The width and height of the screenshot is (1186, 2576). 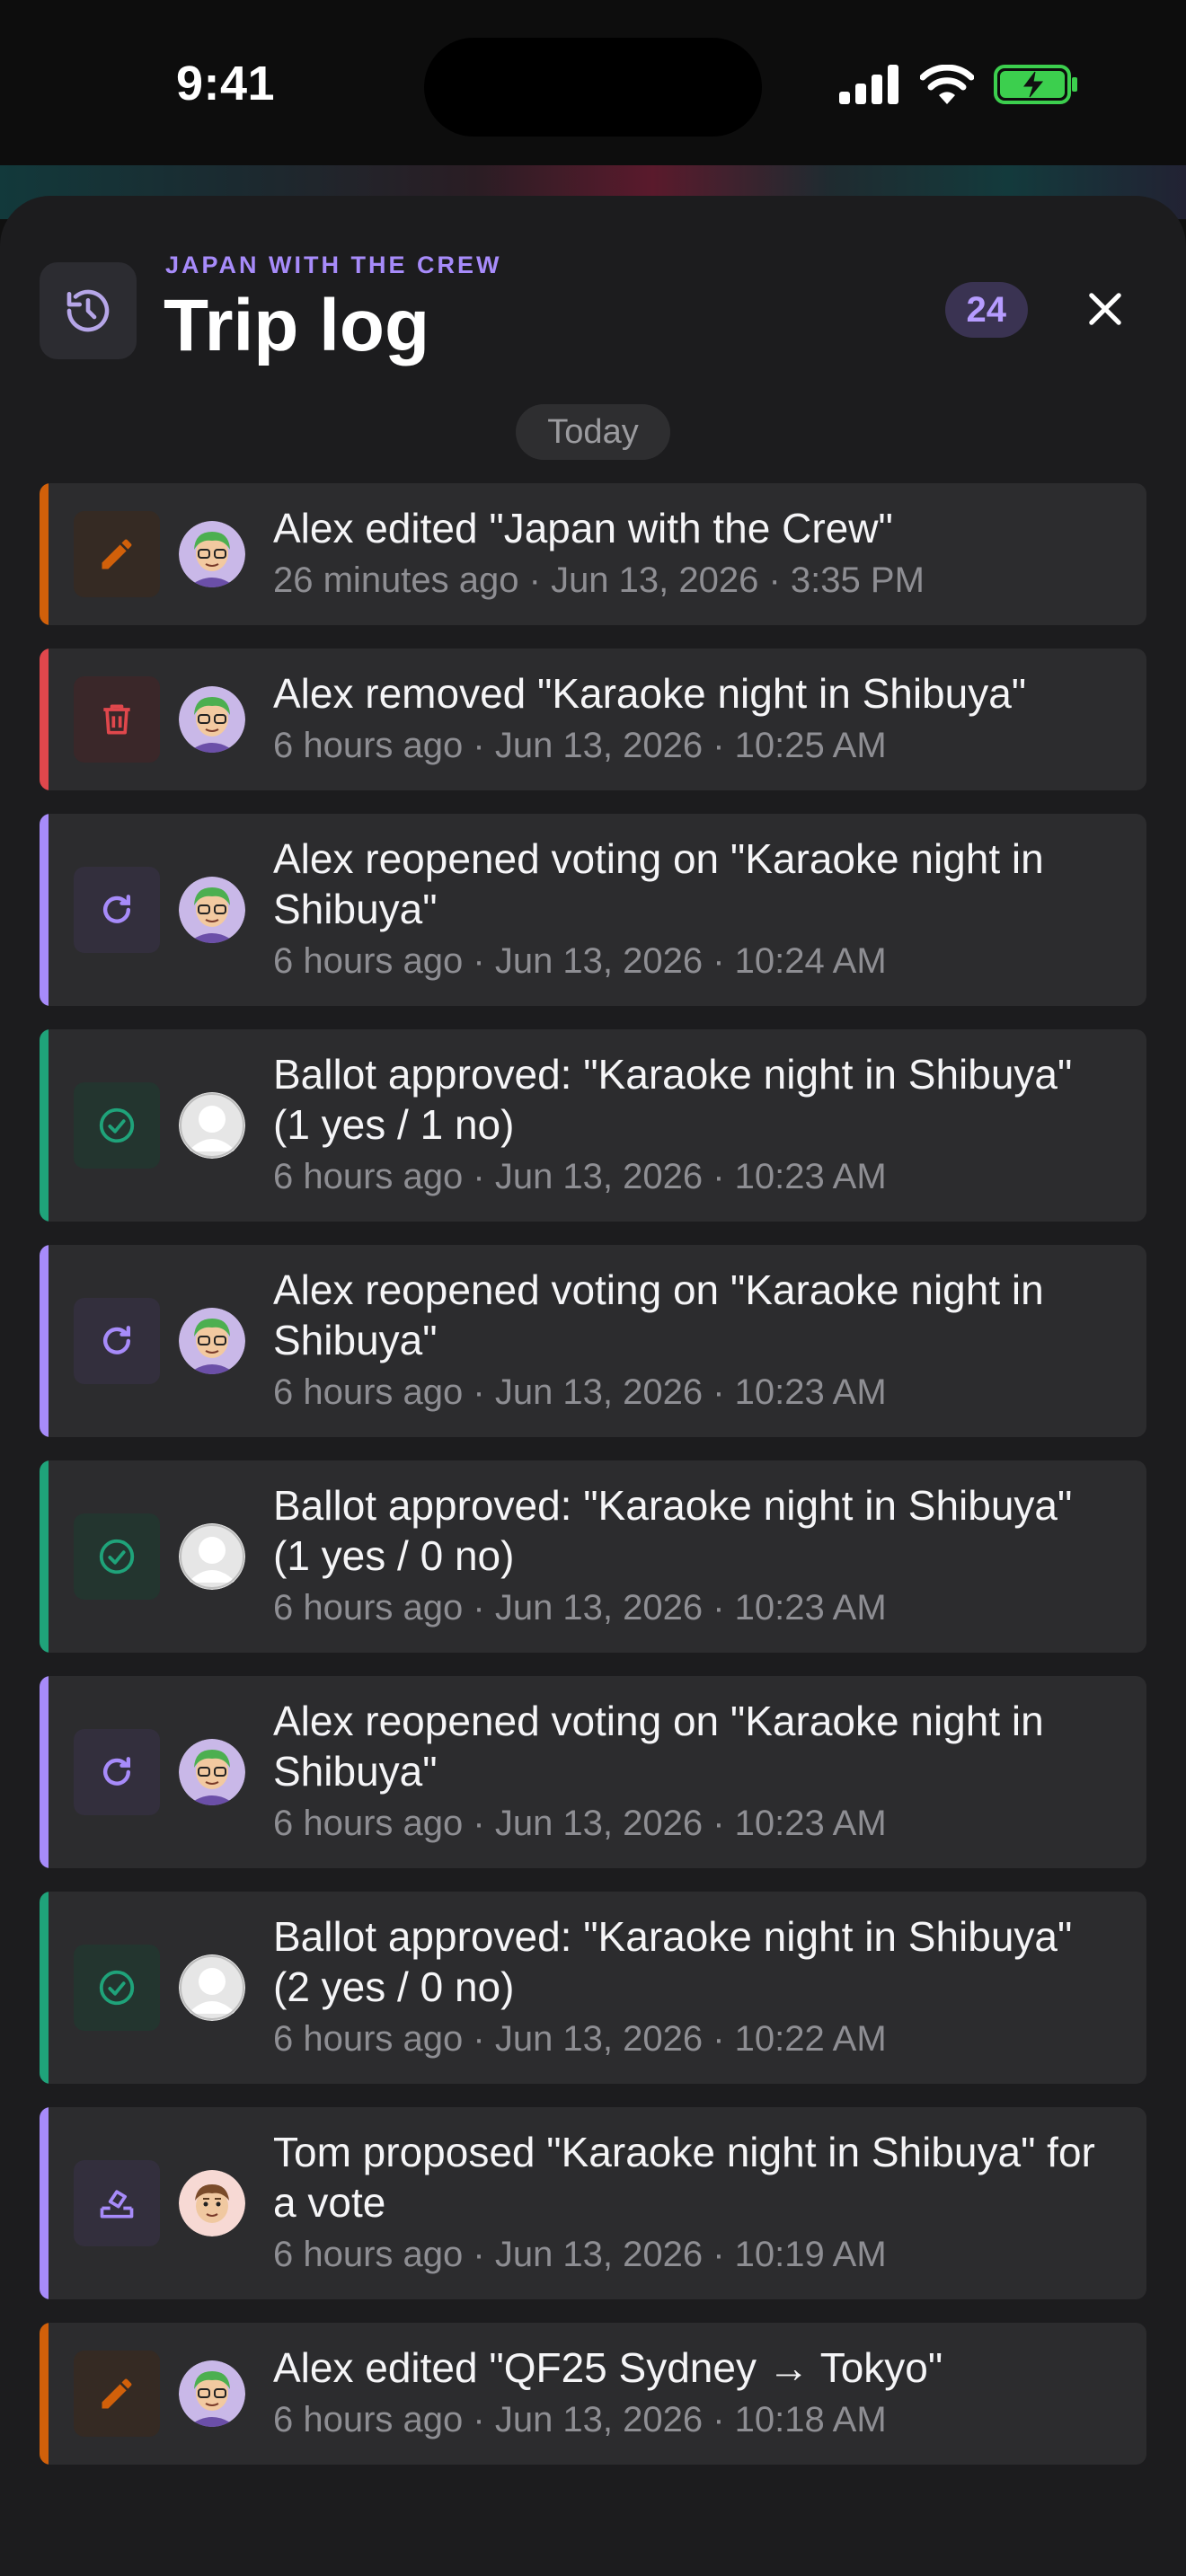 What do you see at coordinates (333, 264) in the screenshot?
I see `trip-name: JAPAN WITH THE CREW` at bounding box center [333, 264].